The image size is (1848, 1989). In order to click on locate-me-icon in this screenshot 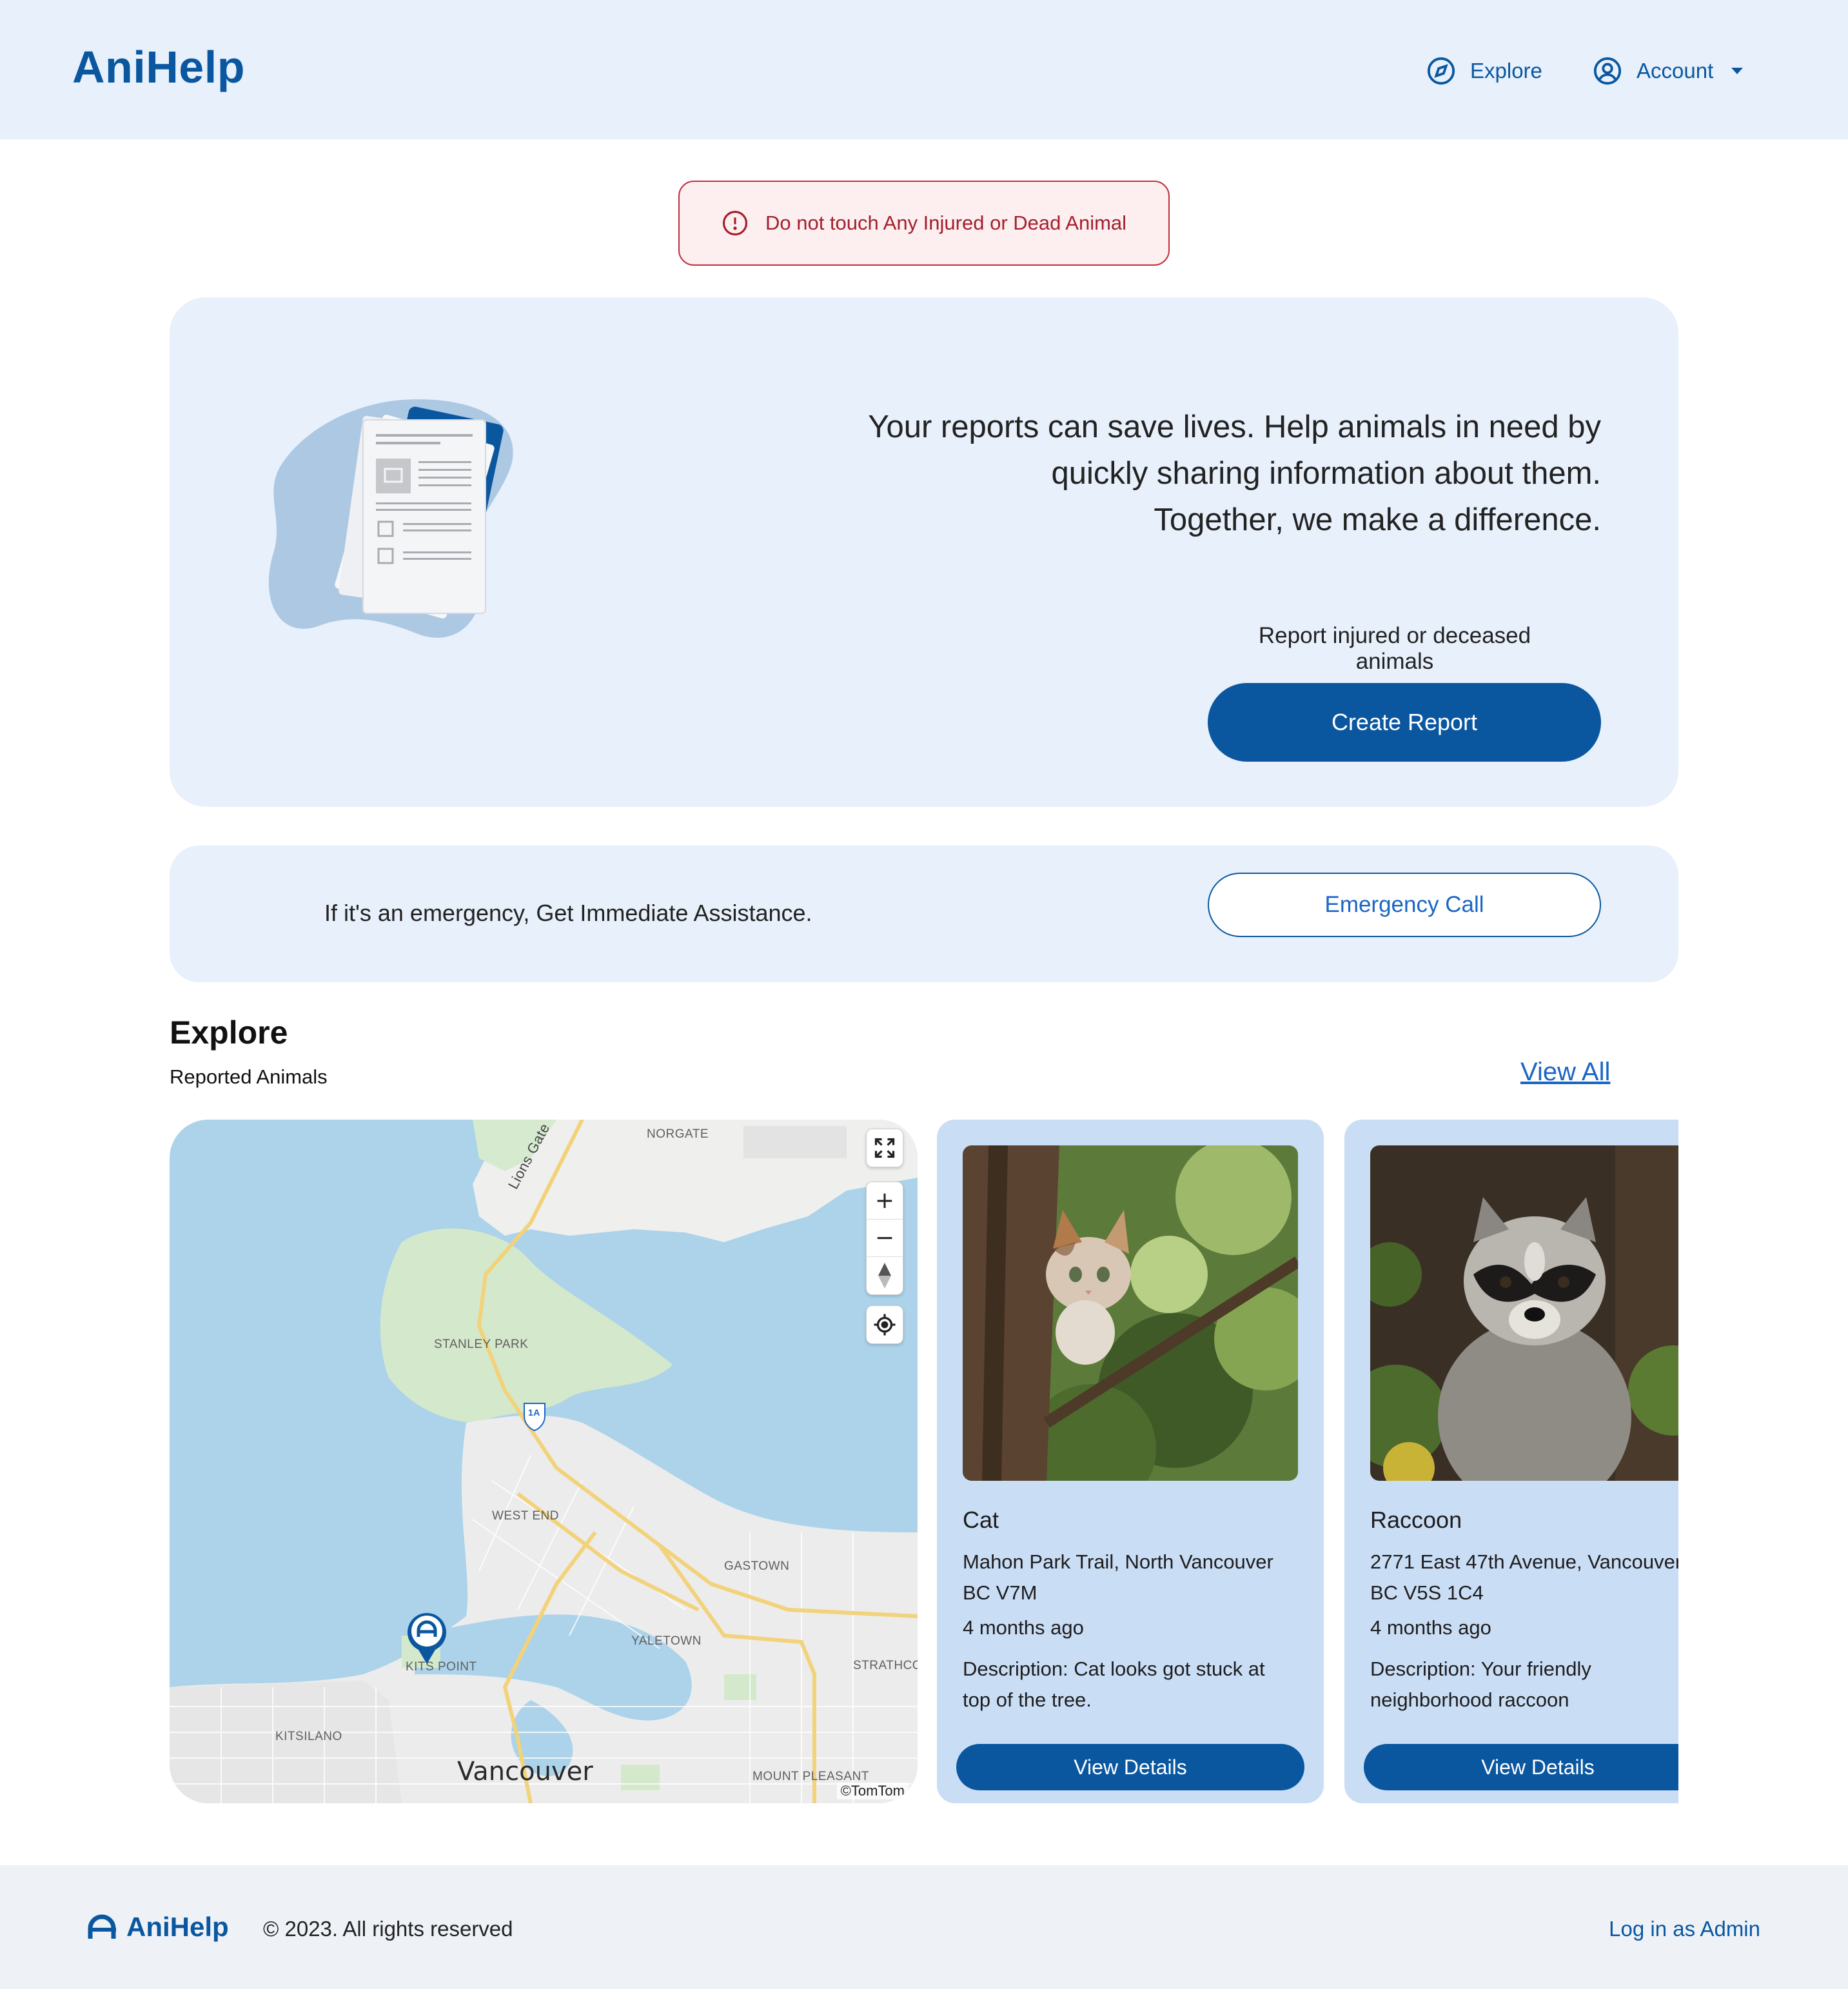, I will do `click(885, 1325)`.